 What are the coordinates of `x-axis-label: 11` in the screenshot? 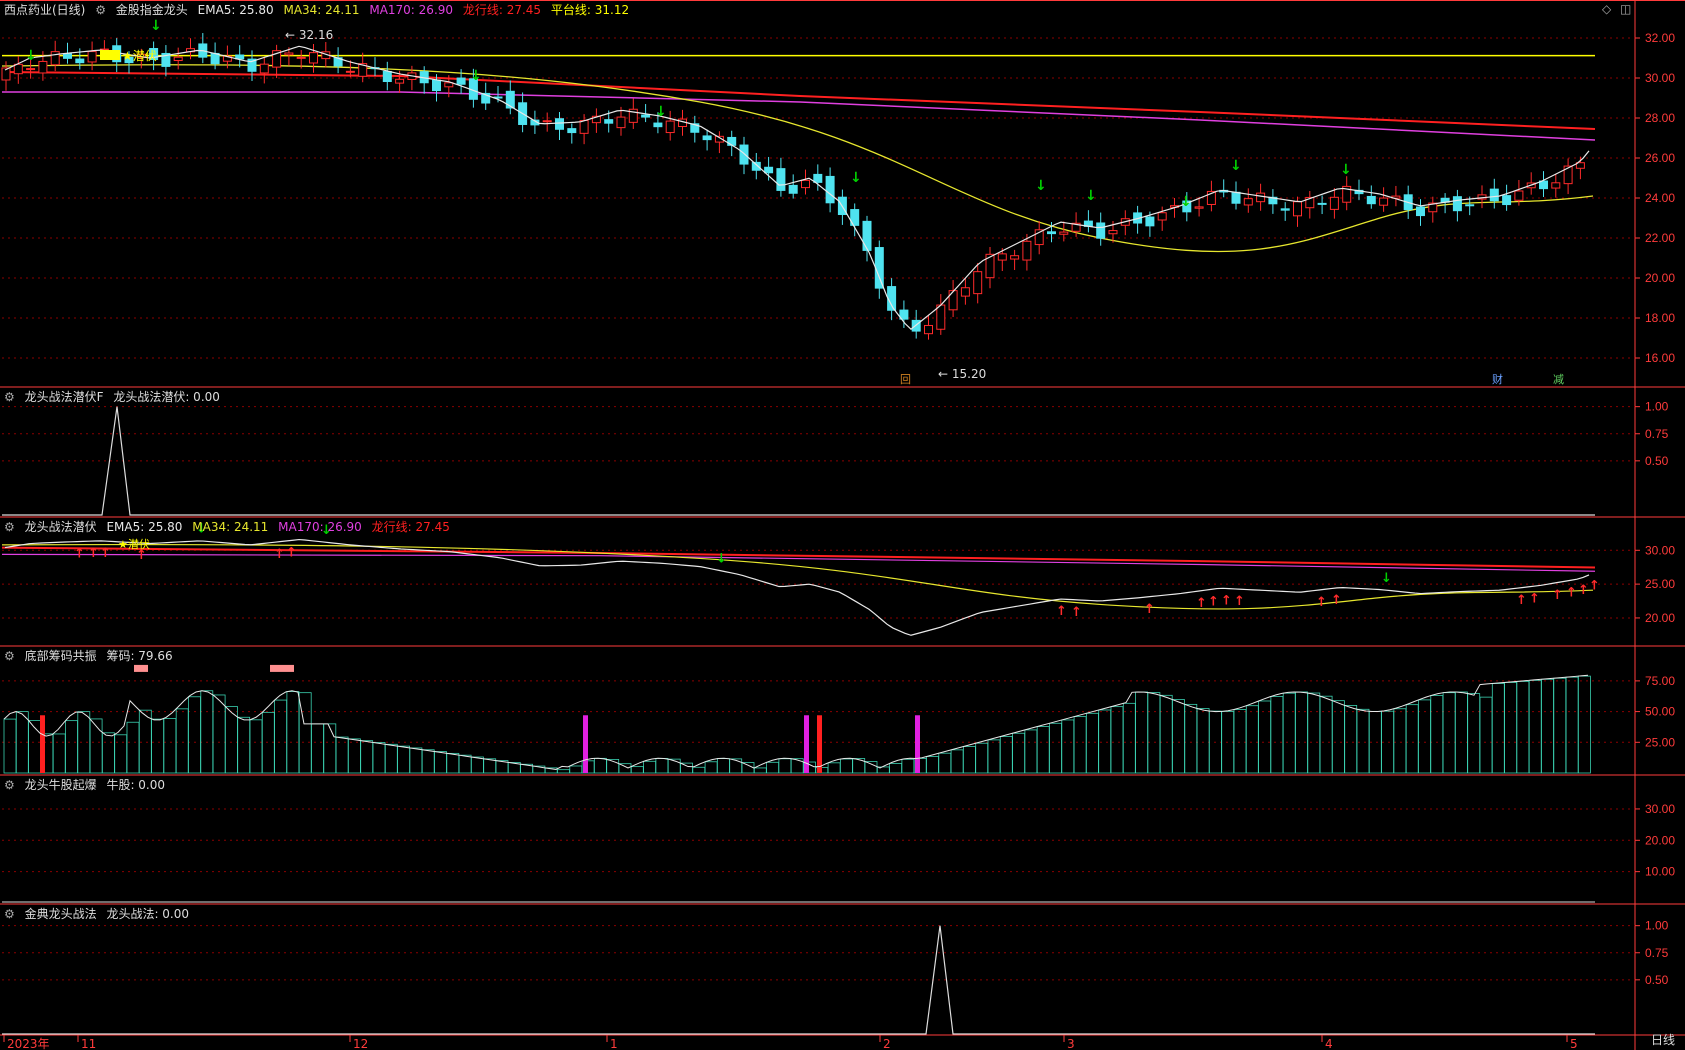 It's located at (88, 1043).